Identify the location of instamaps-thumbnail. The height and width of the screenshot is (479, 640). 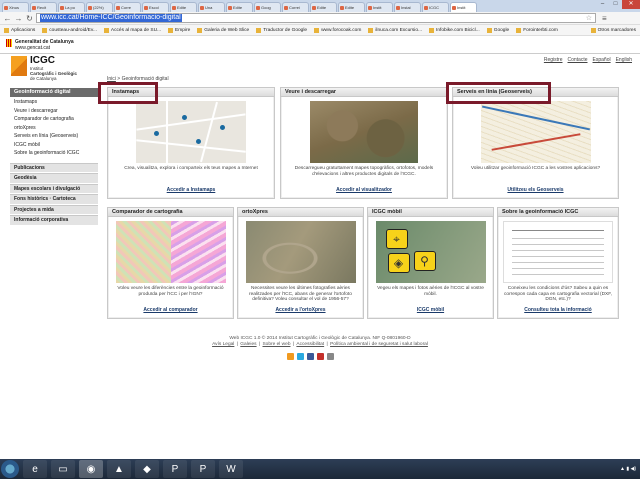
(191, 132).